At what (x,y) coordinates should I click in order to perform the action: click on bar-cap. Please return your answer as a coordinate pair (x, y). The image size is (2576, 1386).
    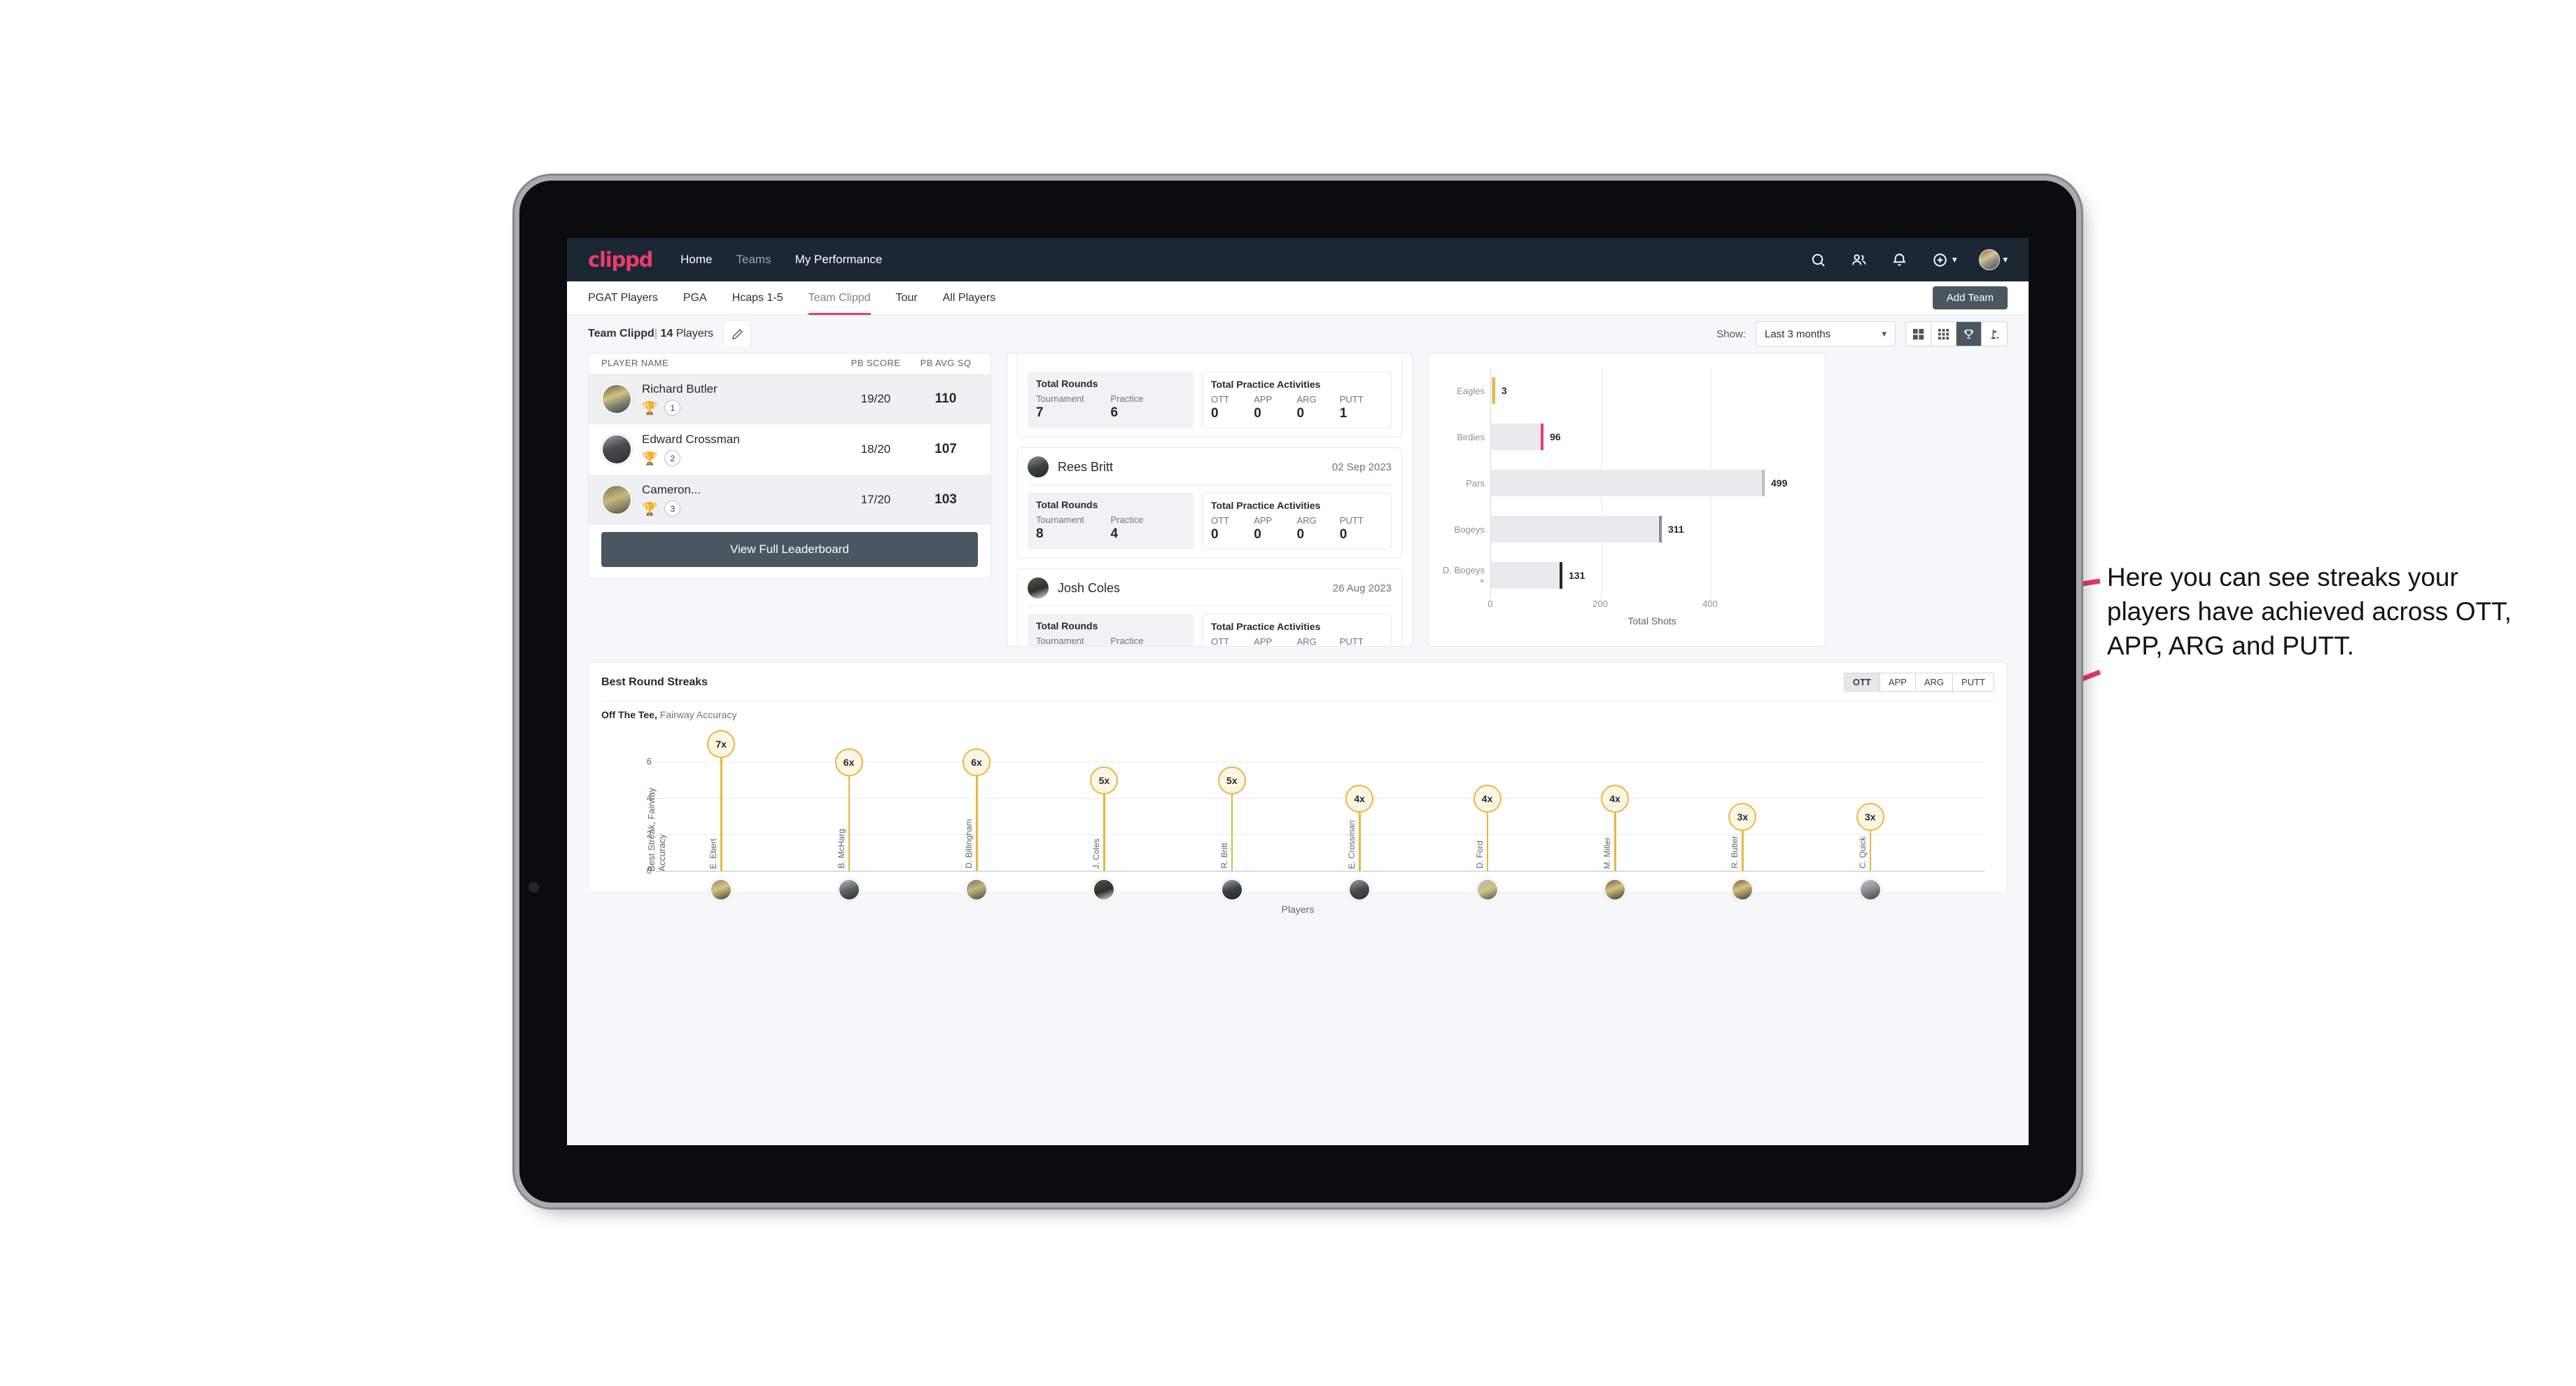
    Looking at the image, I should click on (1660, 529).